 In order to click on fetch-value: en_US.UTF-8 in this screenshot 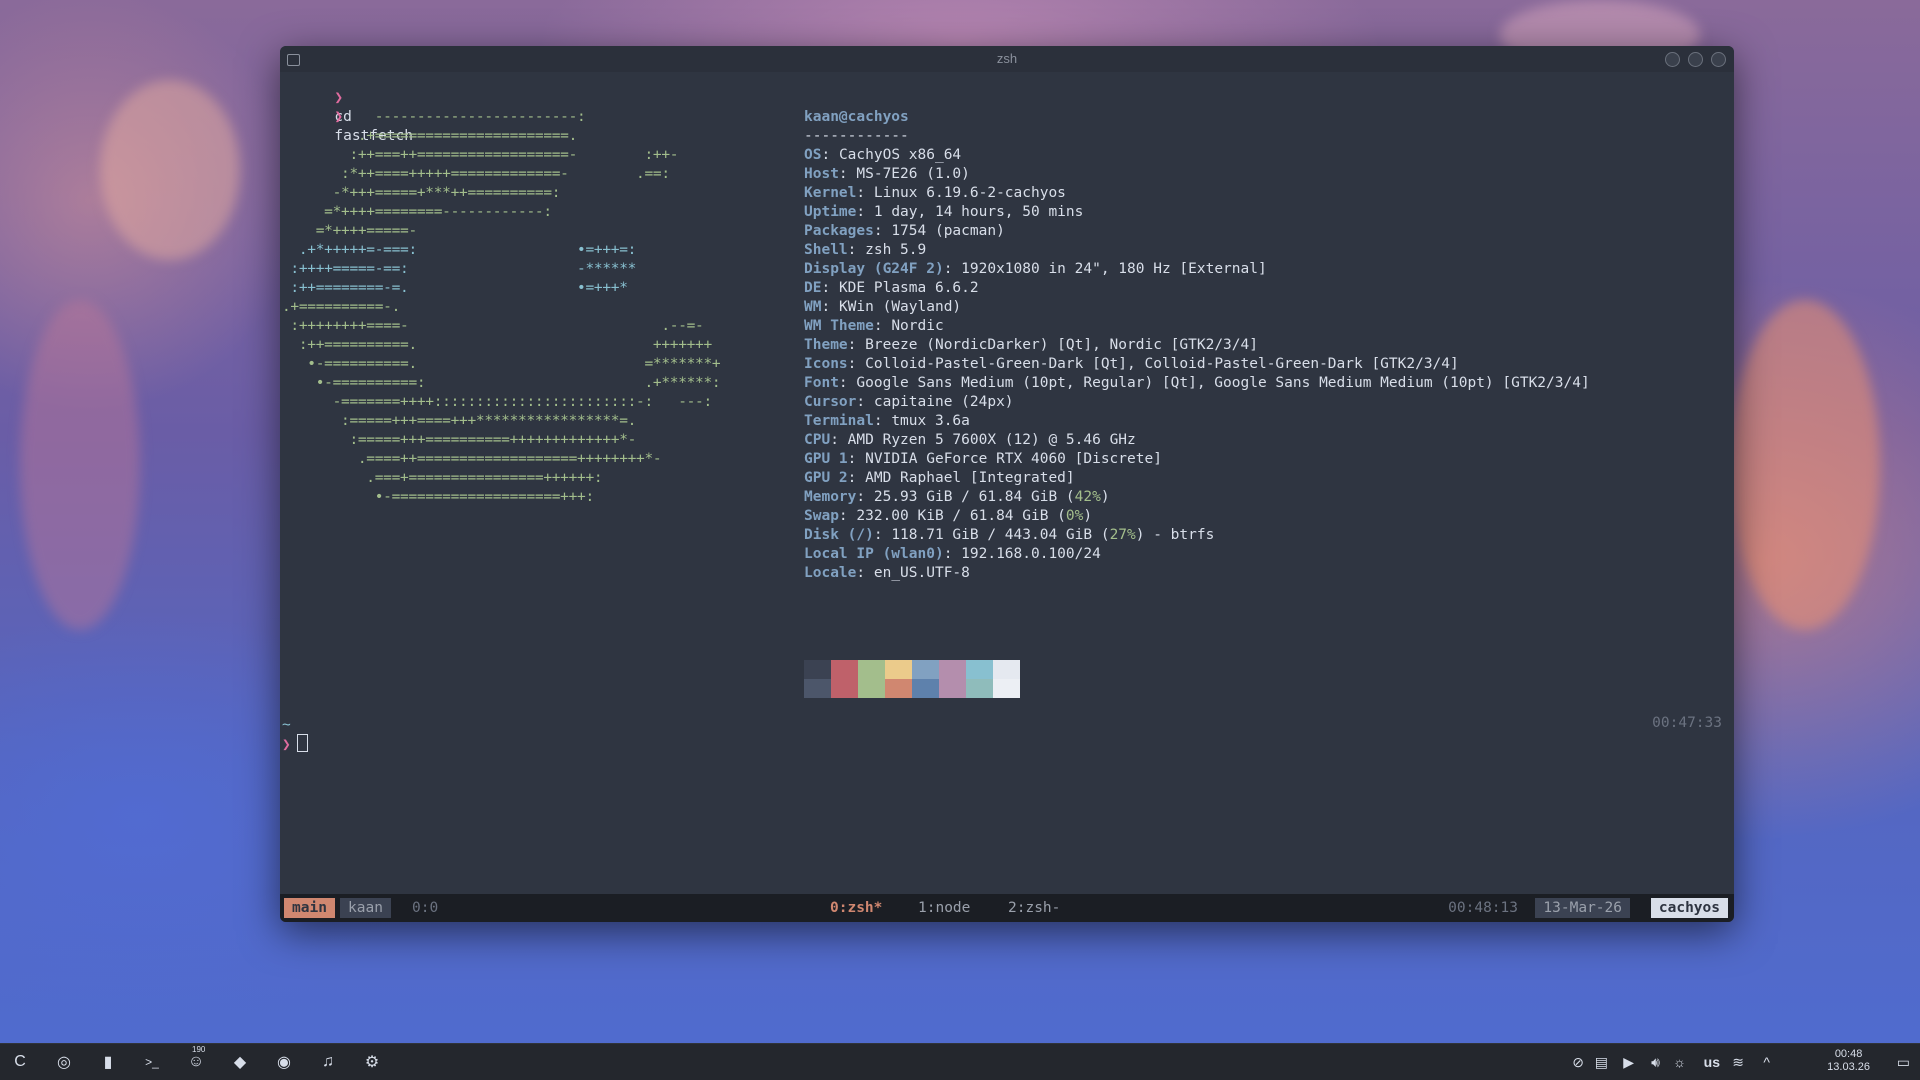, I will do `click(921, 573)`.